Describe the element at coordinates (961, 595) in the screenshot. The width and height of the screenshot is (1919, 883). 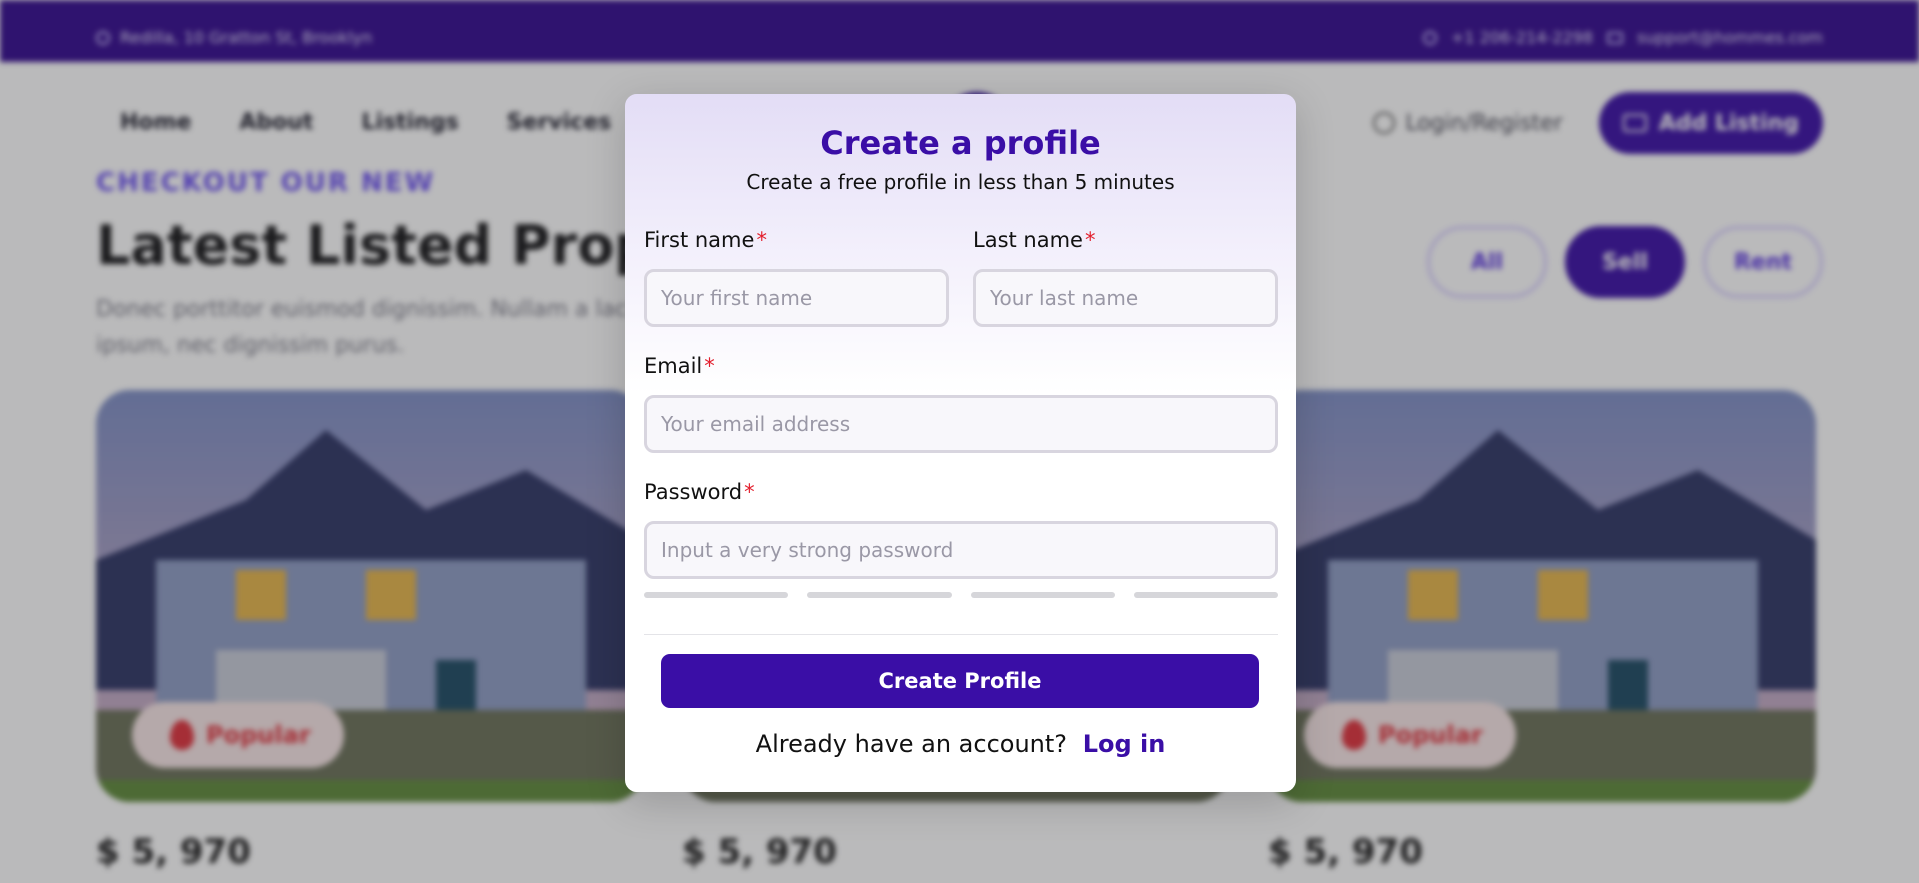
I see `password-strength-meter` at that location.